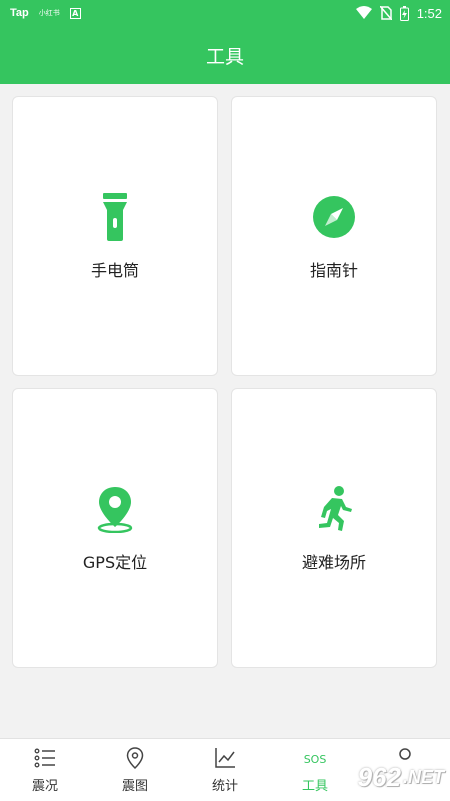 This screenshot has width=450, height=801. What do you see at coordinates (44, 758) in the screenshot?
I see `list-icon` at bounding box center [44, 758].